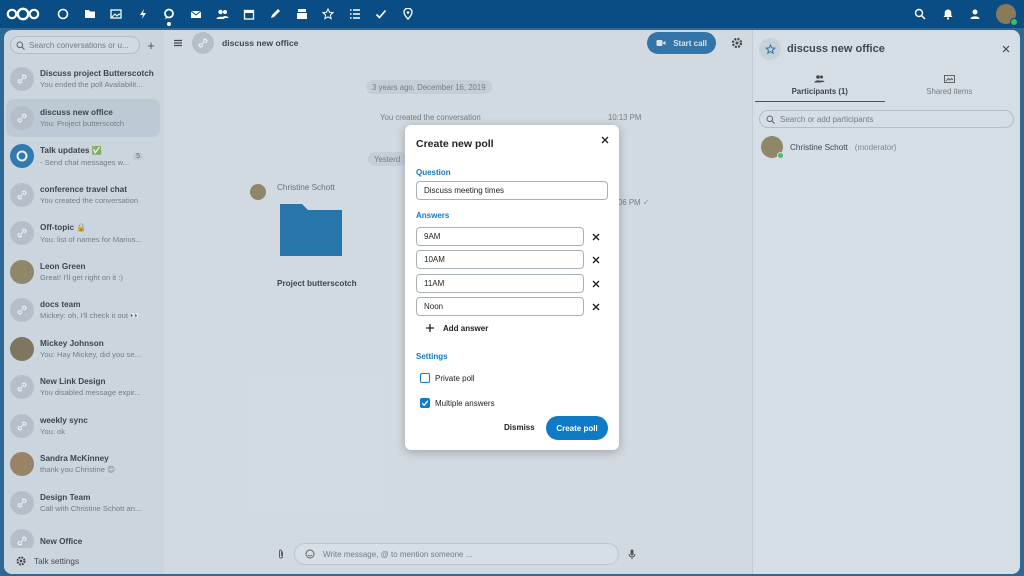 The height and width of the screenshot is (576, 1024). Describe the element at coordinates (302, 14) in the screenshot. I see `deck-icon` at that location.